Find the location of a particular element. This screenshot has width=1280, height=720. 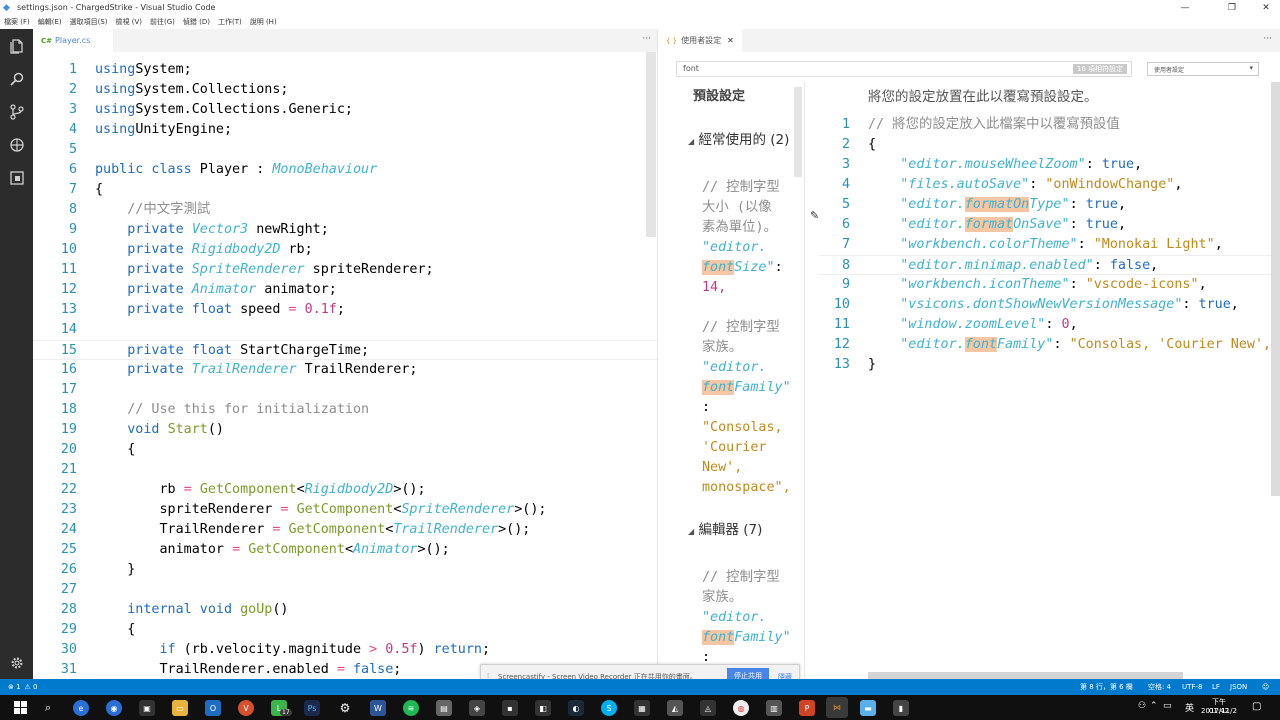

code-line: 10 private Rigidbody2D rb; is located at coordinates (345, 250).